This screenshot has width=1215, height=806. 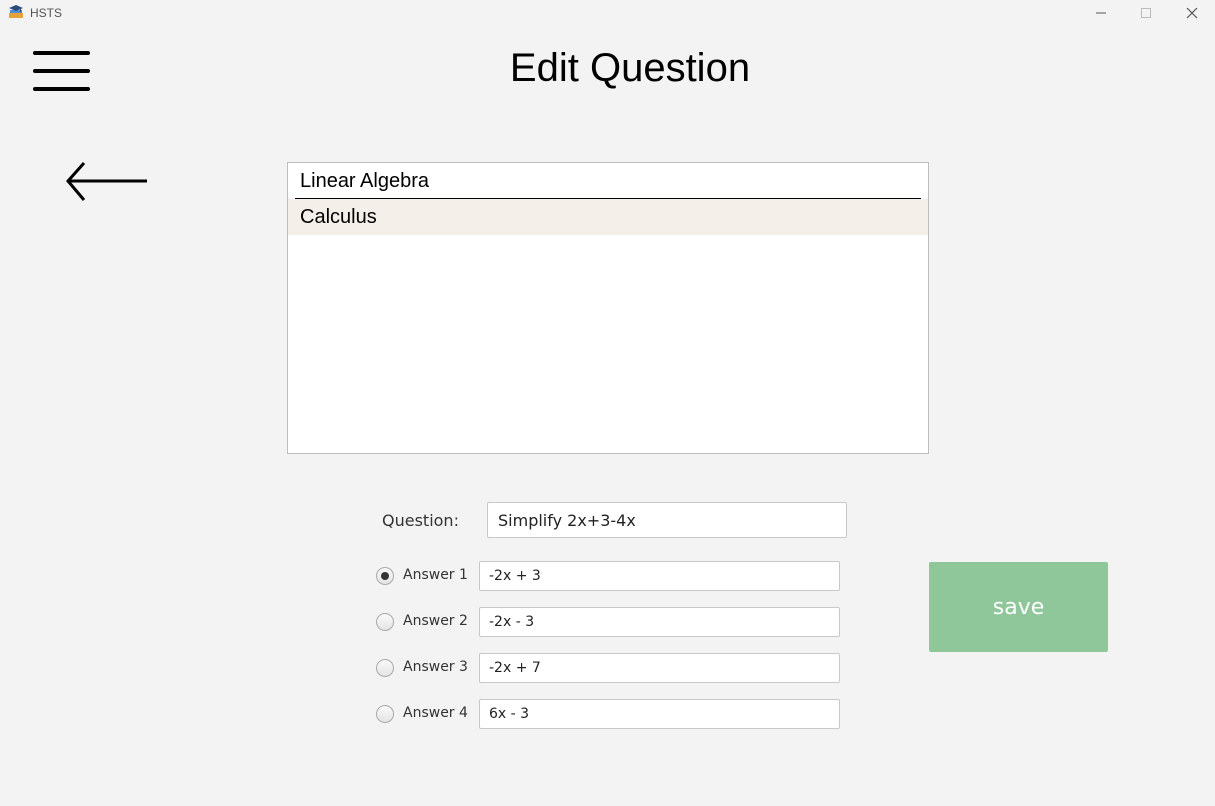 I want to click on answer-3-input, so click(x=659, y=668).